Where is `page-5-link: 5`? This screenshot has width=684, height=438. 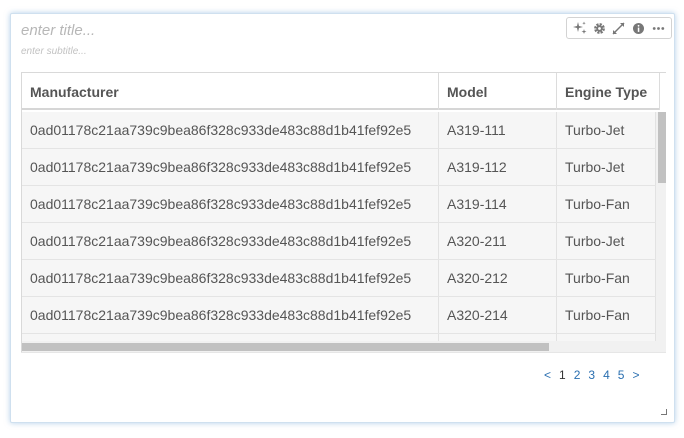
page-5-link: 5 is located at coordinates (621, 375).